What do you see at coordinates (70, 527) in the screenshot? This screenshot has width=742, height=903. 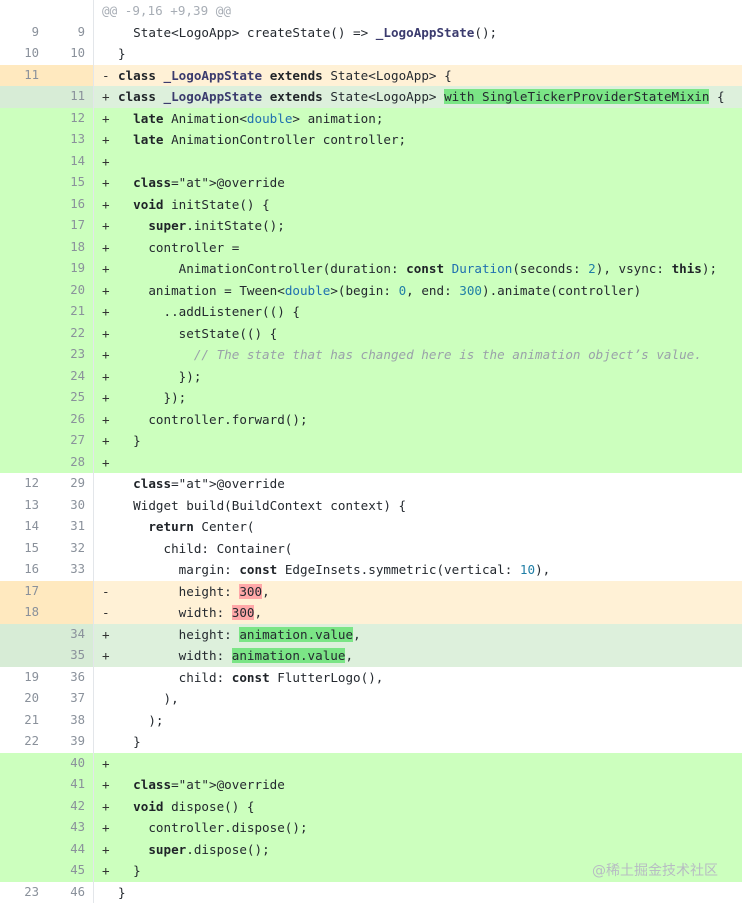 I see `new-line-number: 31` at bounding box center [70, 527].